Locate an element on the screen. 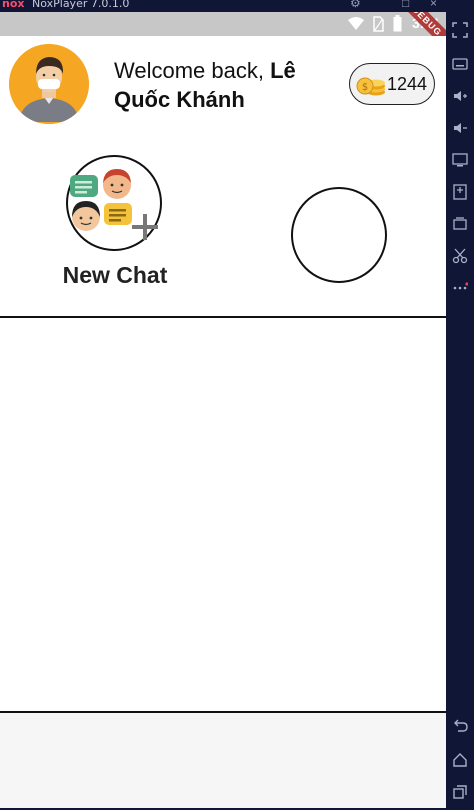  screen-icon is located at coordinates (460, 160).